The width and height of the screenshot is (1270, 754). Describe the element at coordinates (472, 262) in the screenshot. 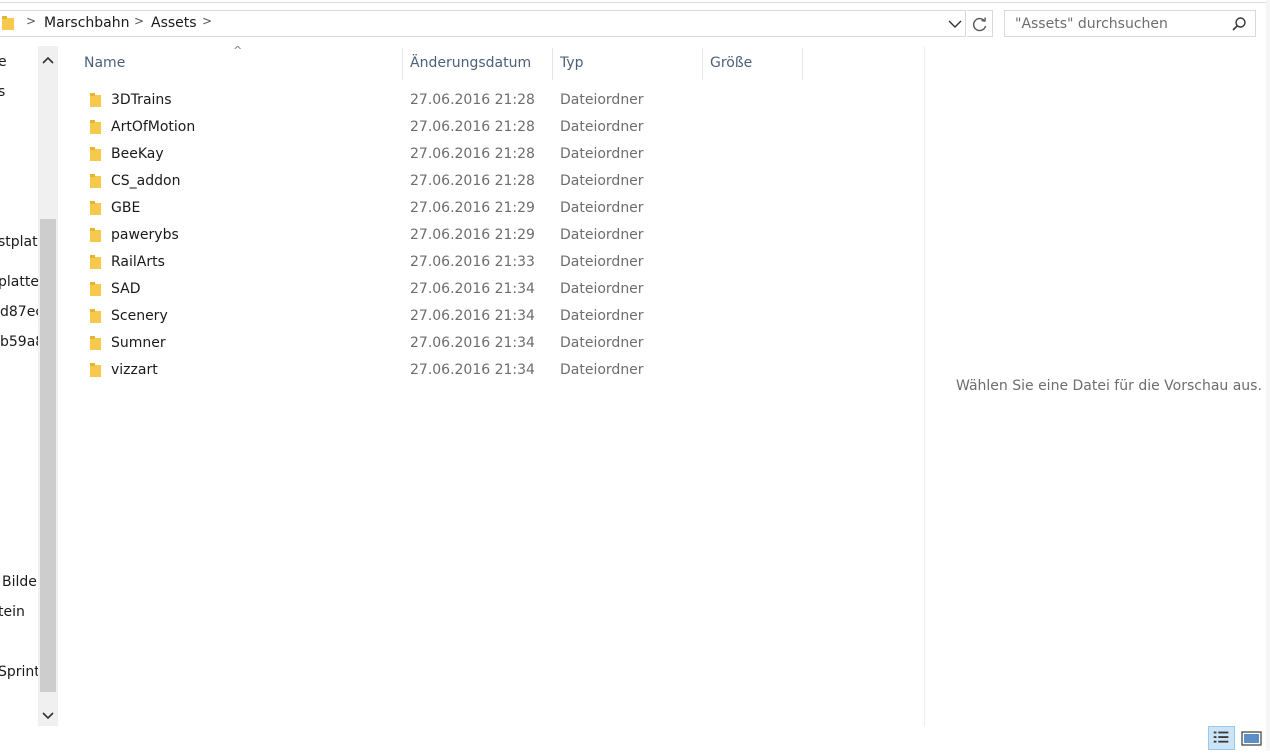

I see `file-date: 27.06.2016 21:33` at that location.